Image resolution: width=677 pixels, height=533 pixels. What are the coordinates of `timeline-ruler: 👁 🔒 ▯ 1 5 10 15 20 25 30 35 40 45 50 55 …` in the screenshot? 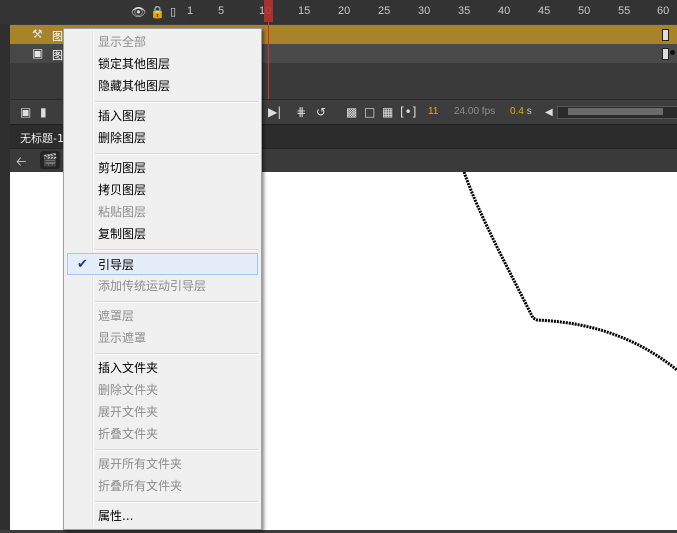 It's located at (338, 12).